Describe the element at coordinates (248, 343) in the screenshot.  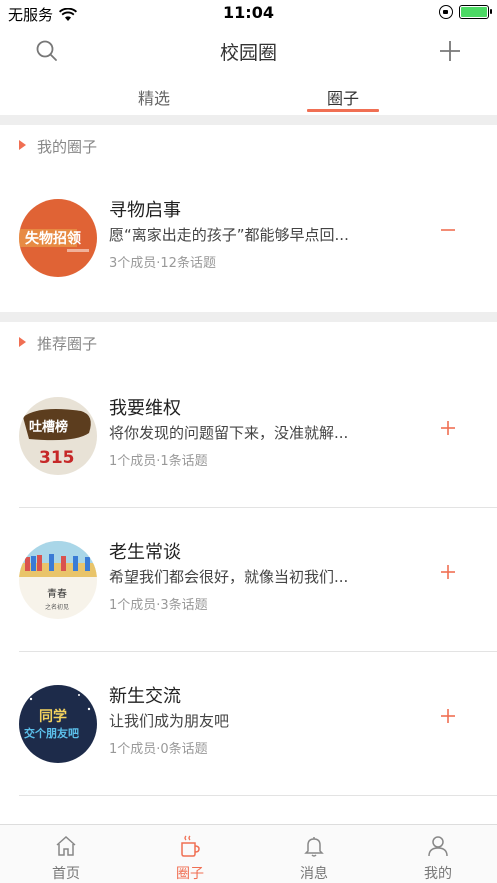
I see `section-header-recommended: 推荐圈子` at that location.